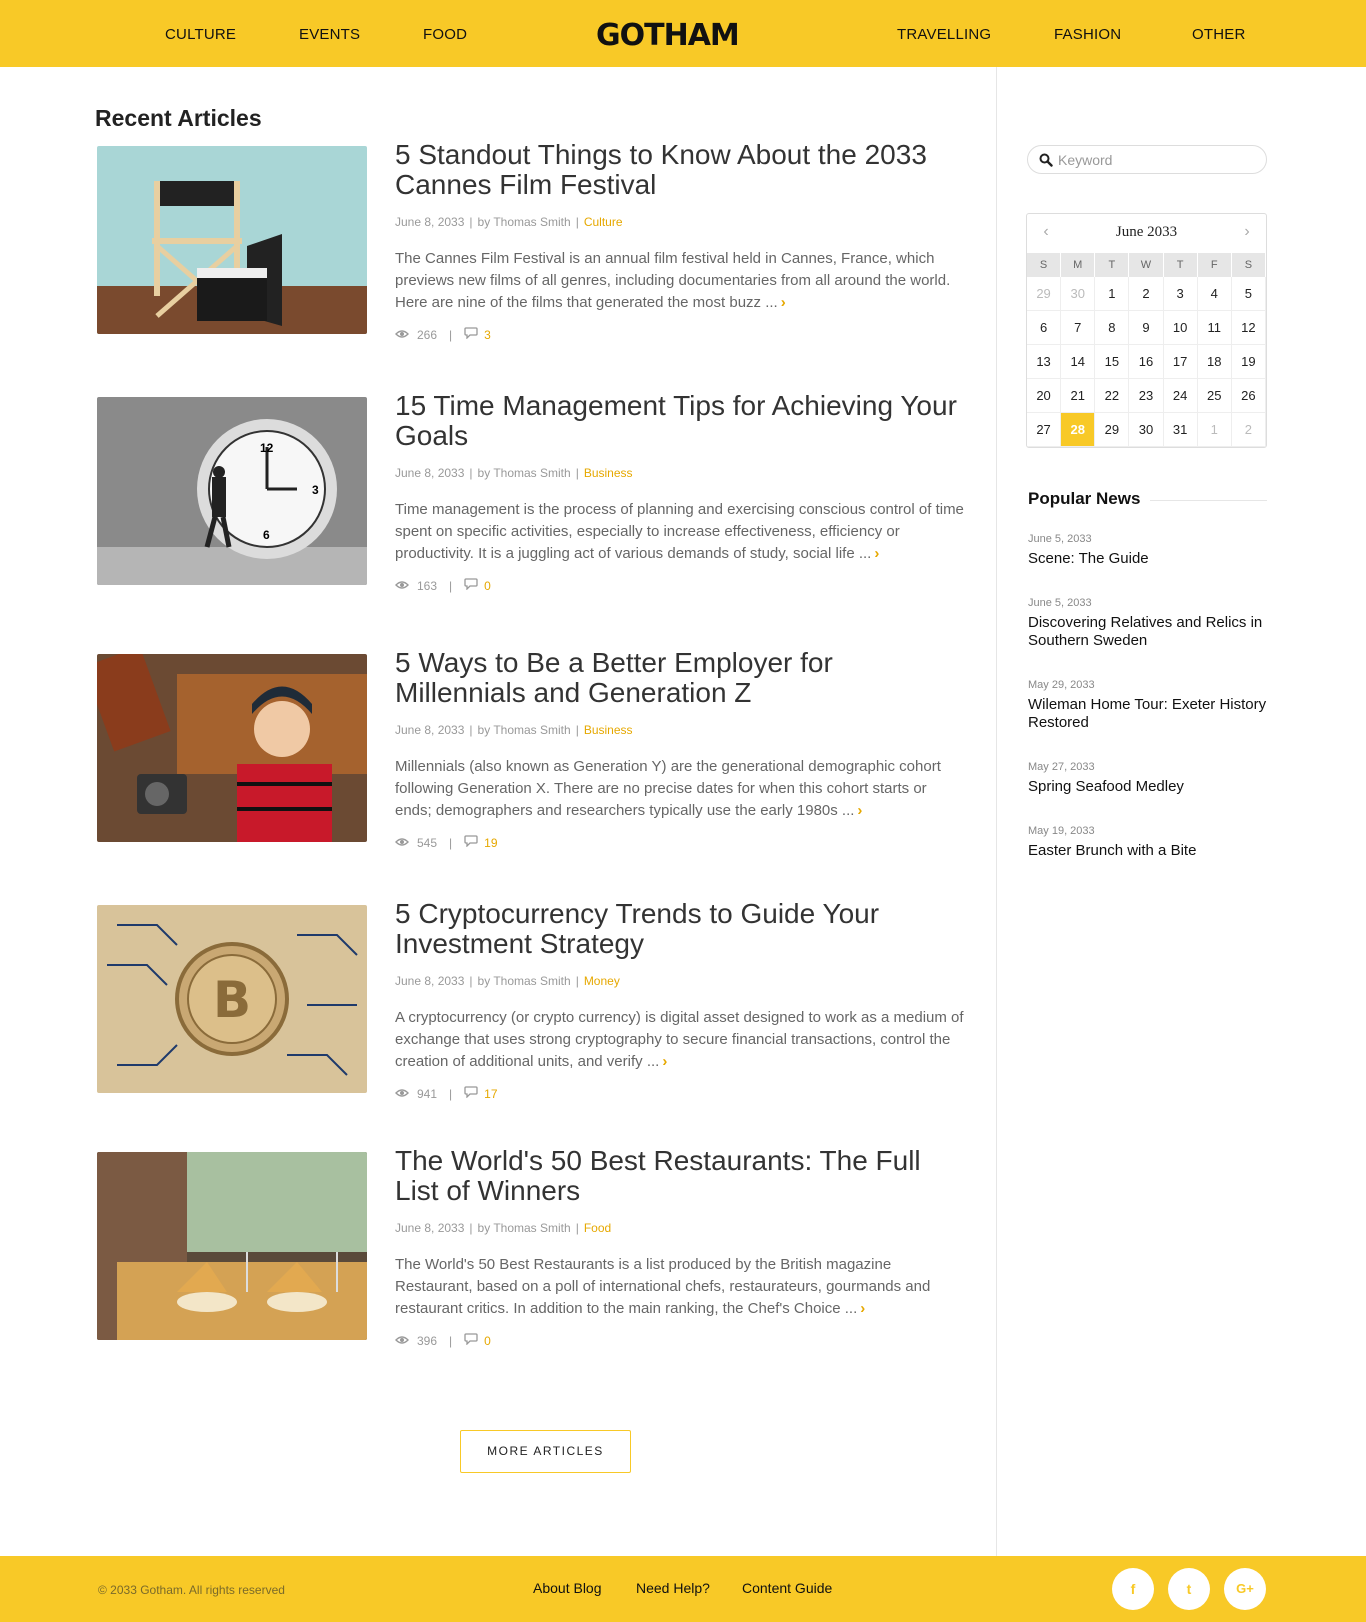 This screenshot has width=1366, height=1622. I want to click on popular-news-title-link: Spring Seafood Medley, so click(1148, 787).